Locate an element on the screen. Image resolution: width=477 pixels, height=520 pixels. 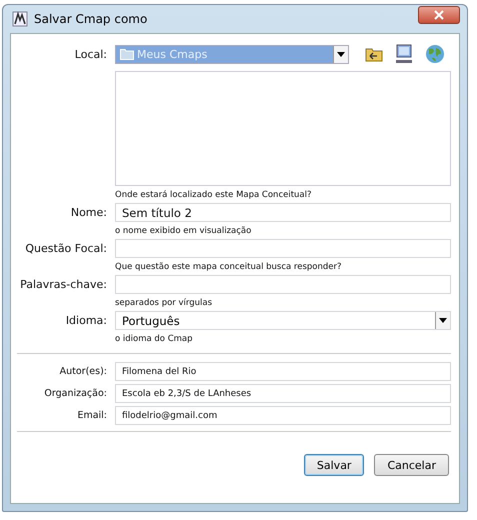
field-label: Nome: is located at coordinates (88, 212).